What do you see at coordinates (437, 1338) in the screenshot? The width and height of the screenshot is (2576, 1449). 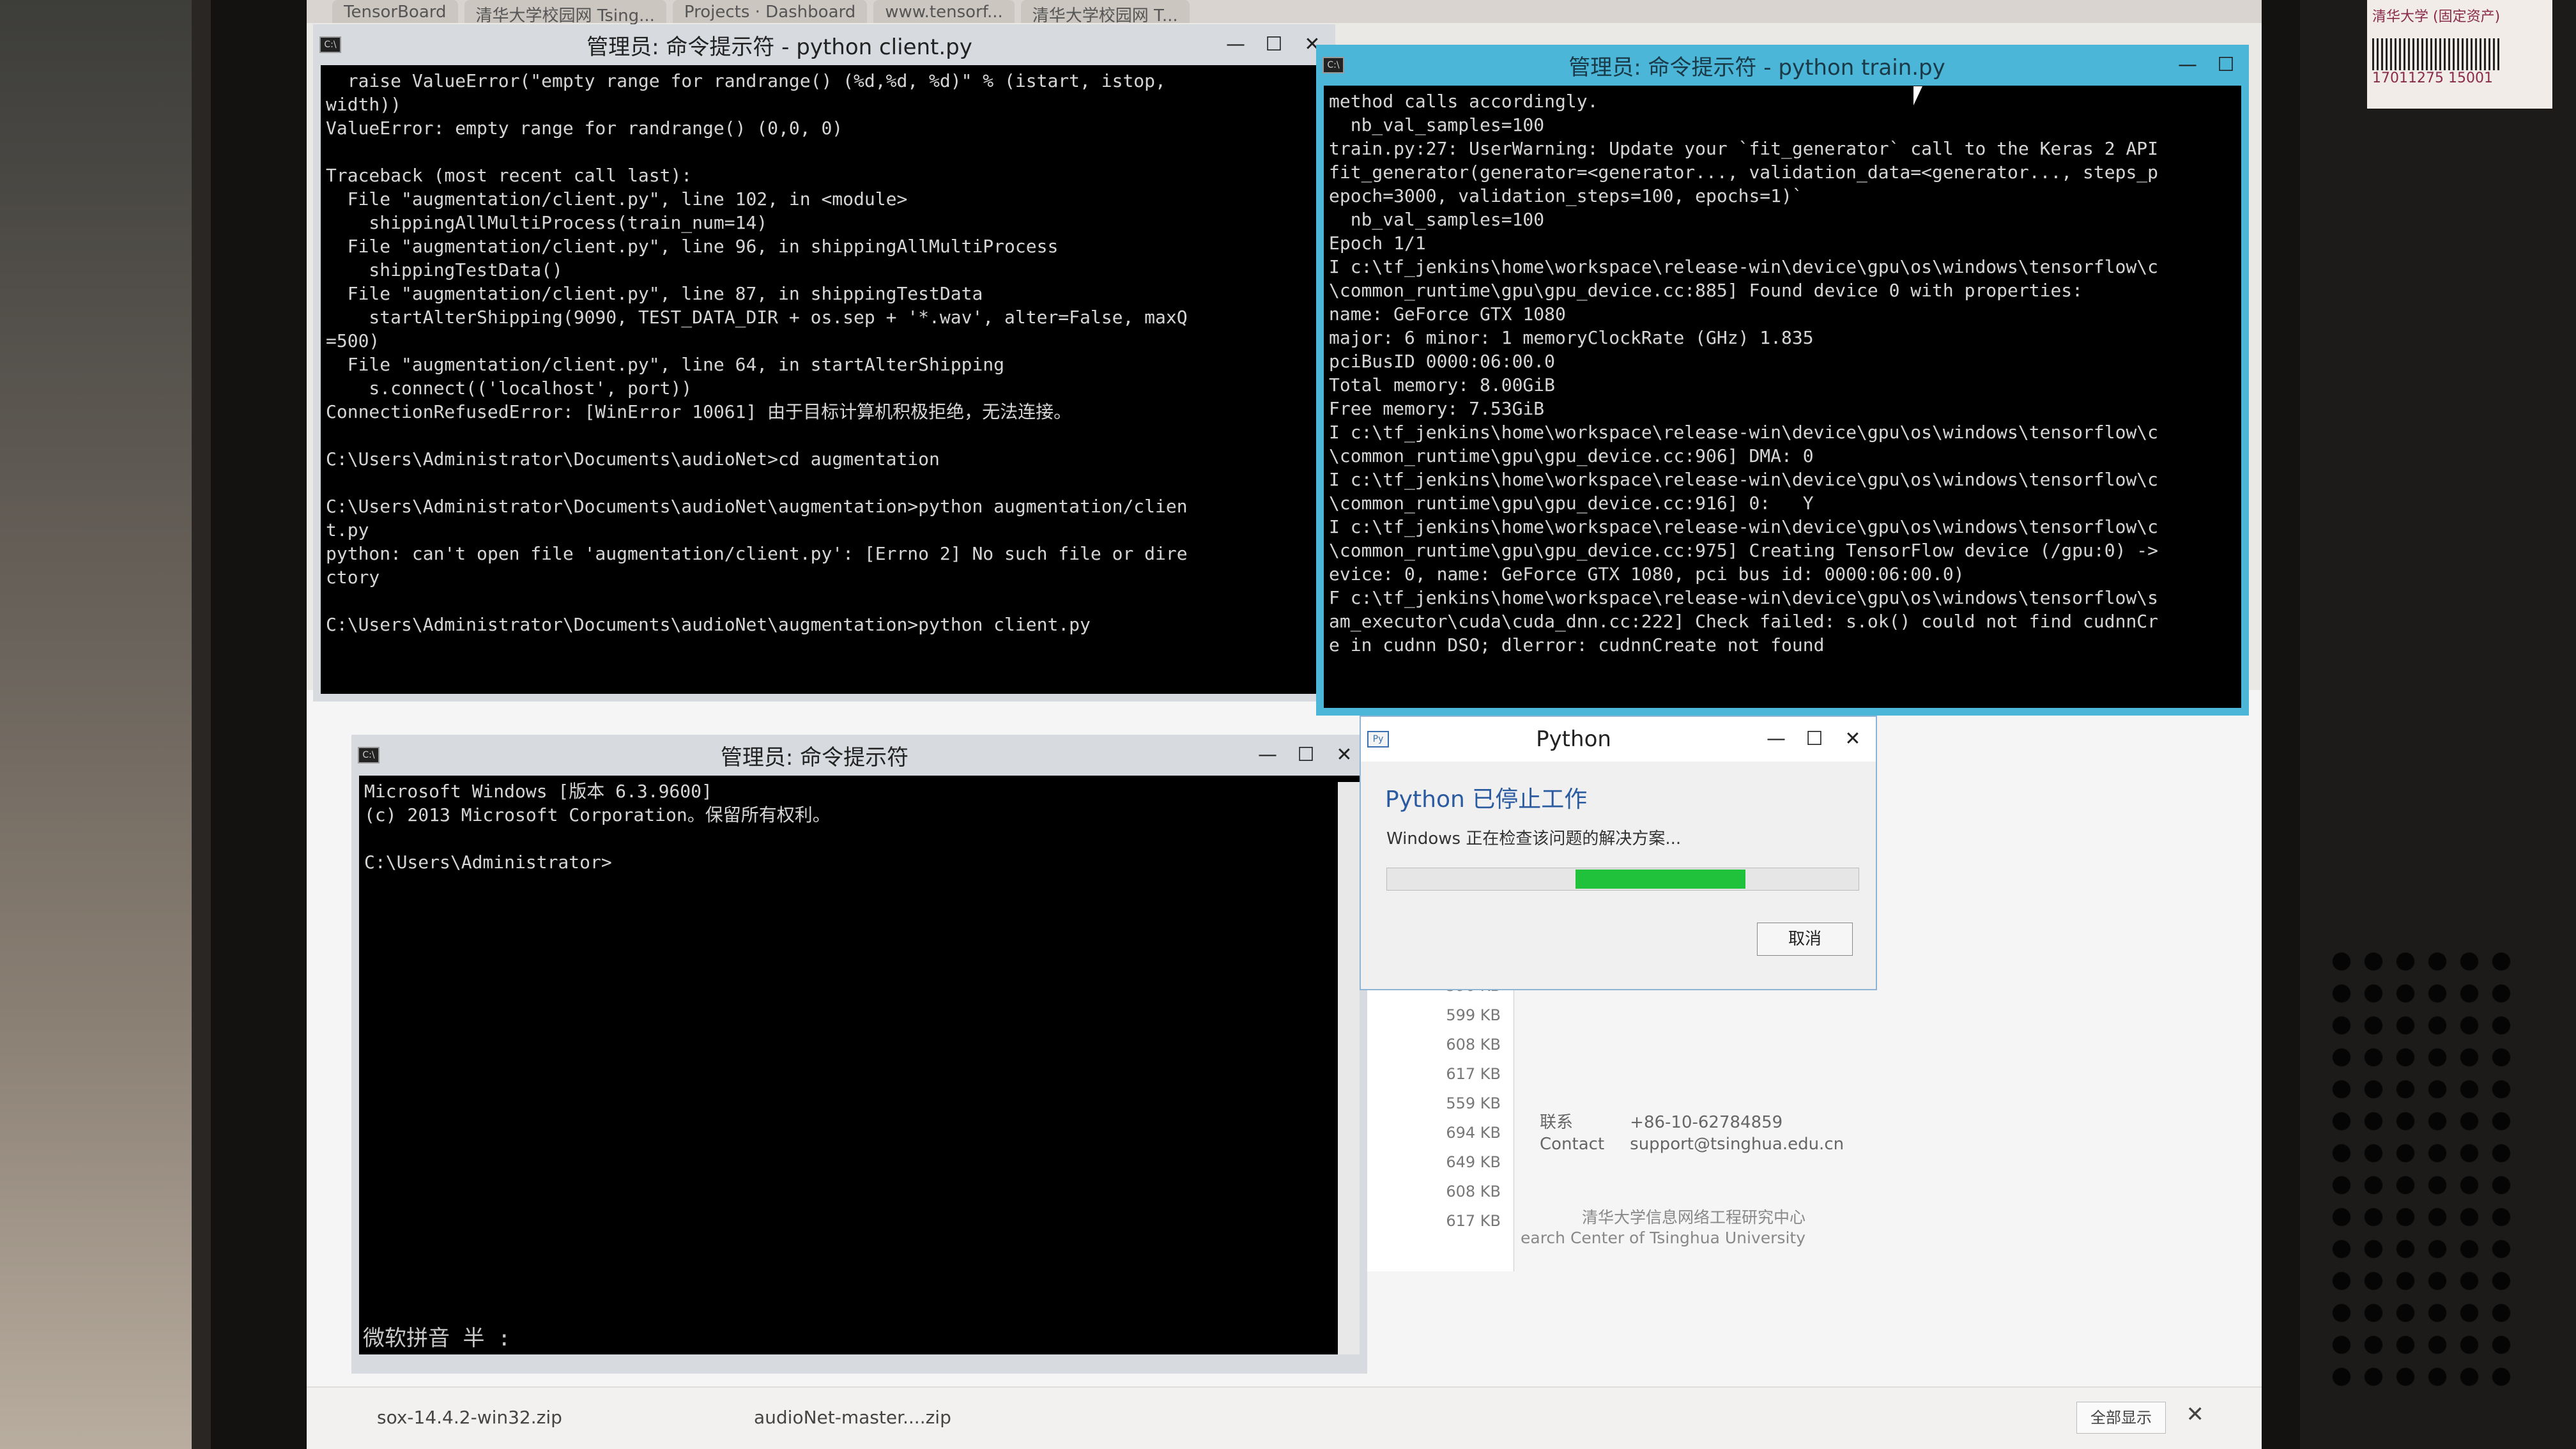 I see `ime-status: 微软拼音 半 :` at bounding box center [437, 1338].